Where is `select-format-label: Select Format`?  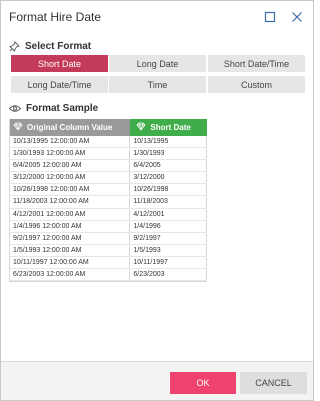
select-format-label: Select Format is located at coordinates (58, 46).